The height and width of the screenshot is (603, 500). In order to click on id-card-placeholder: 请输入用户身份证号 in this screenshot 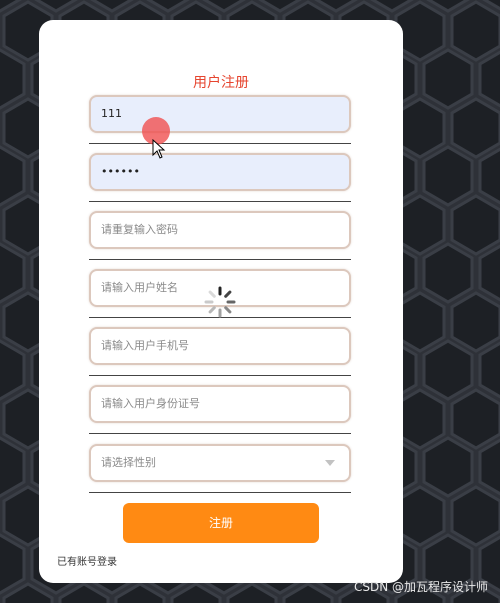, I will do `click(150, 403)`.